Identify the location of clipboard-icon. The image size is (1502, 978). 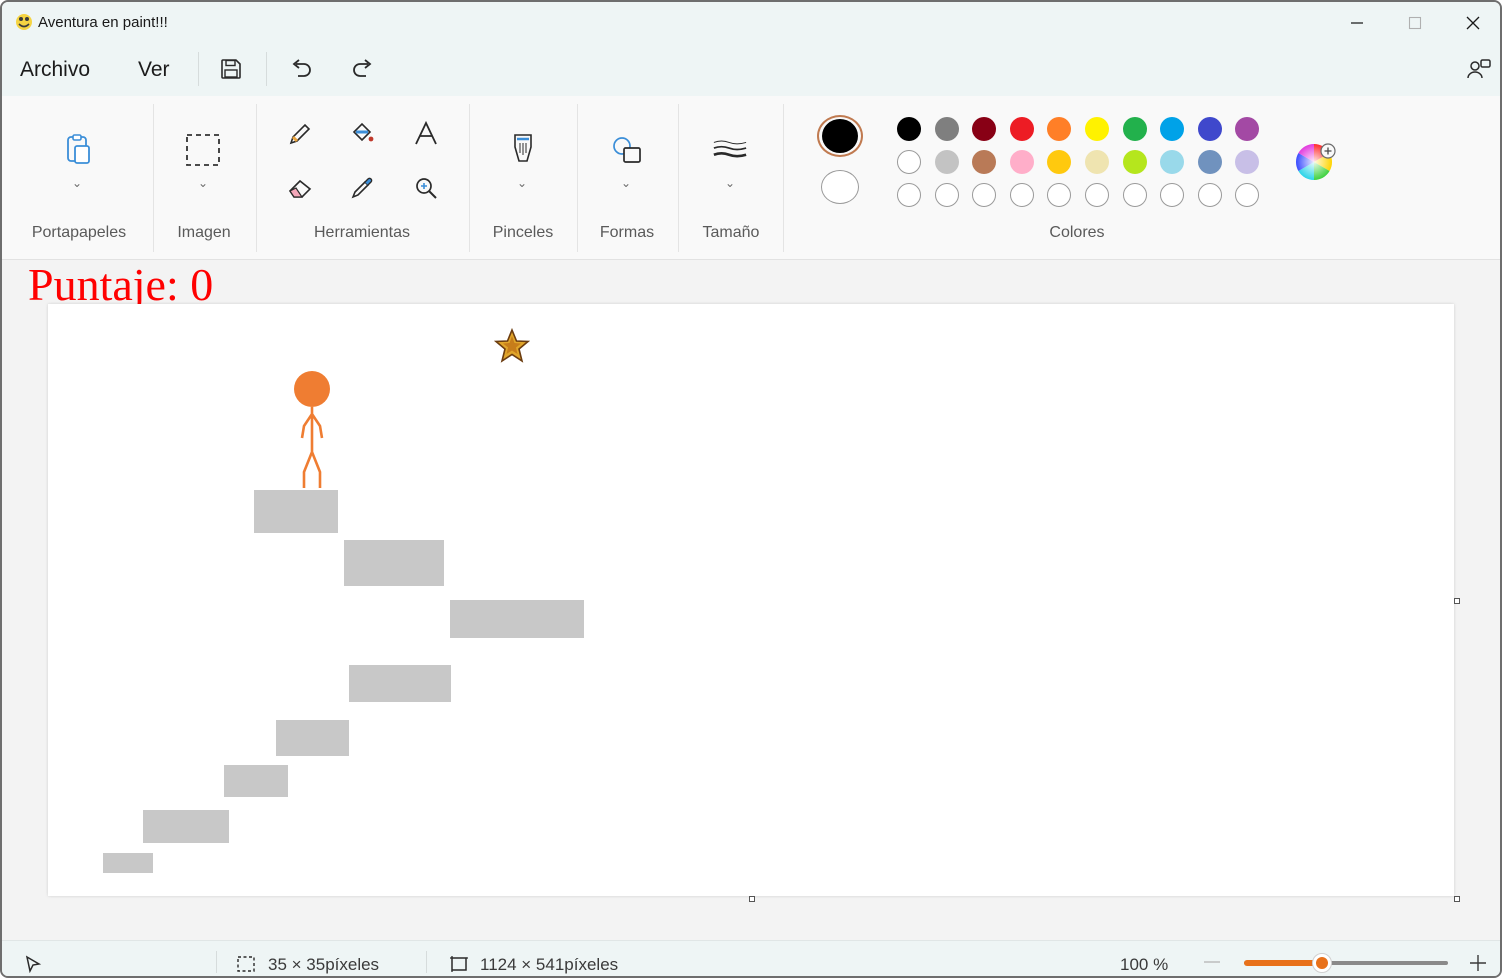
(78, 149).